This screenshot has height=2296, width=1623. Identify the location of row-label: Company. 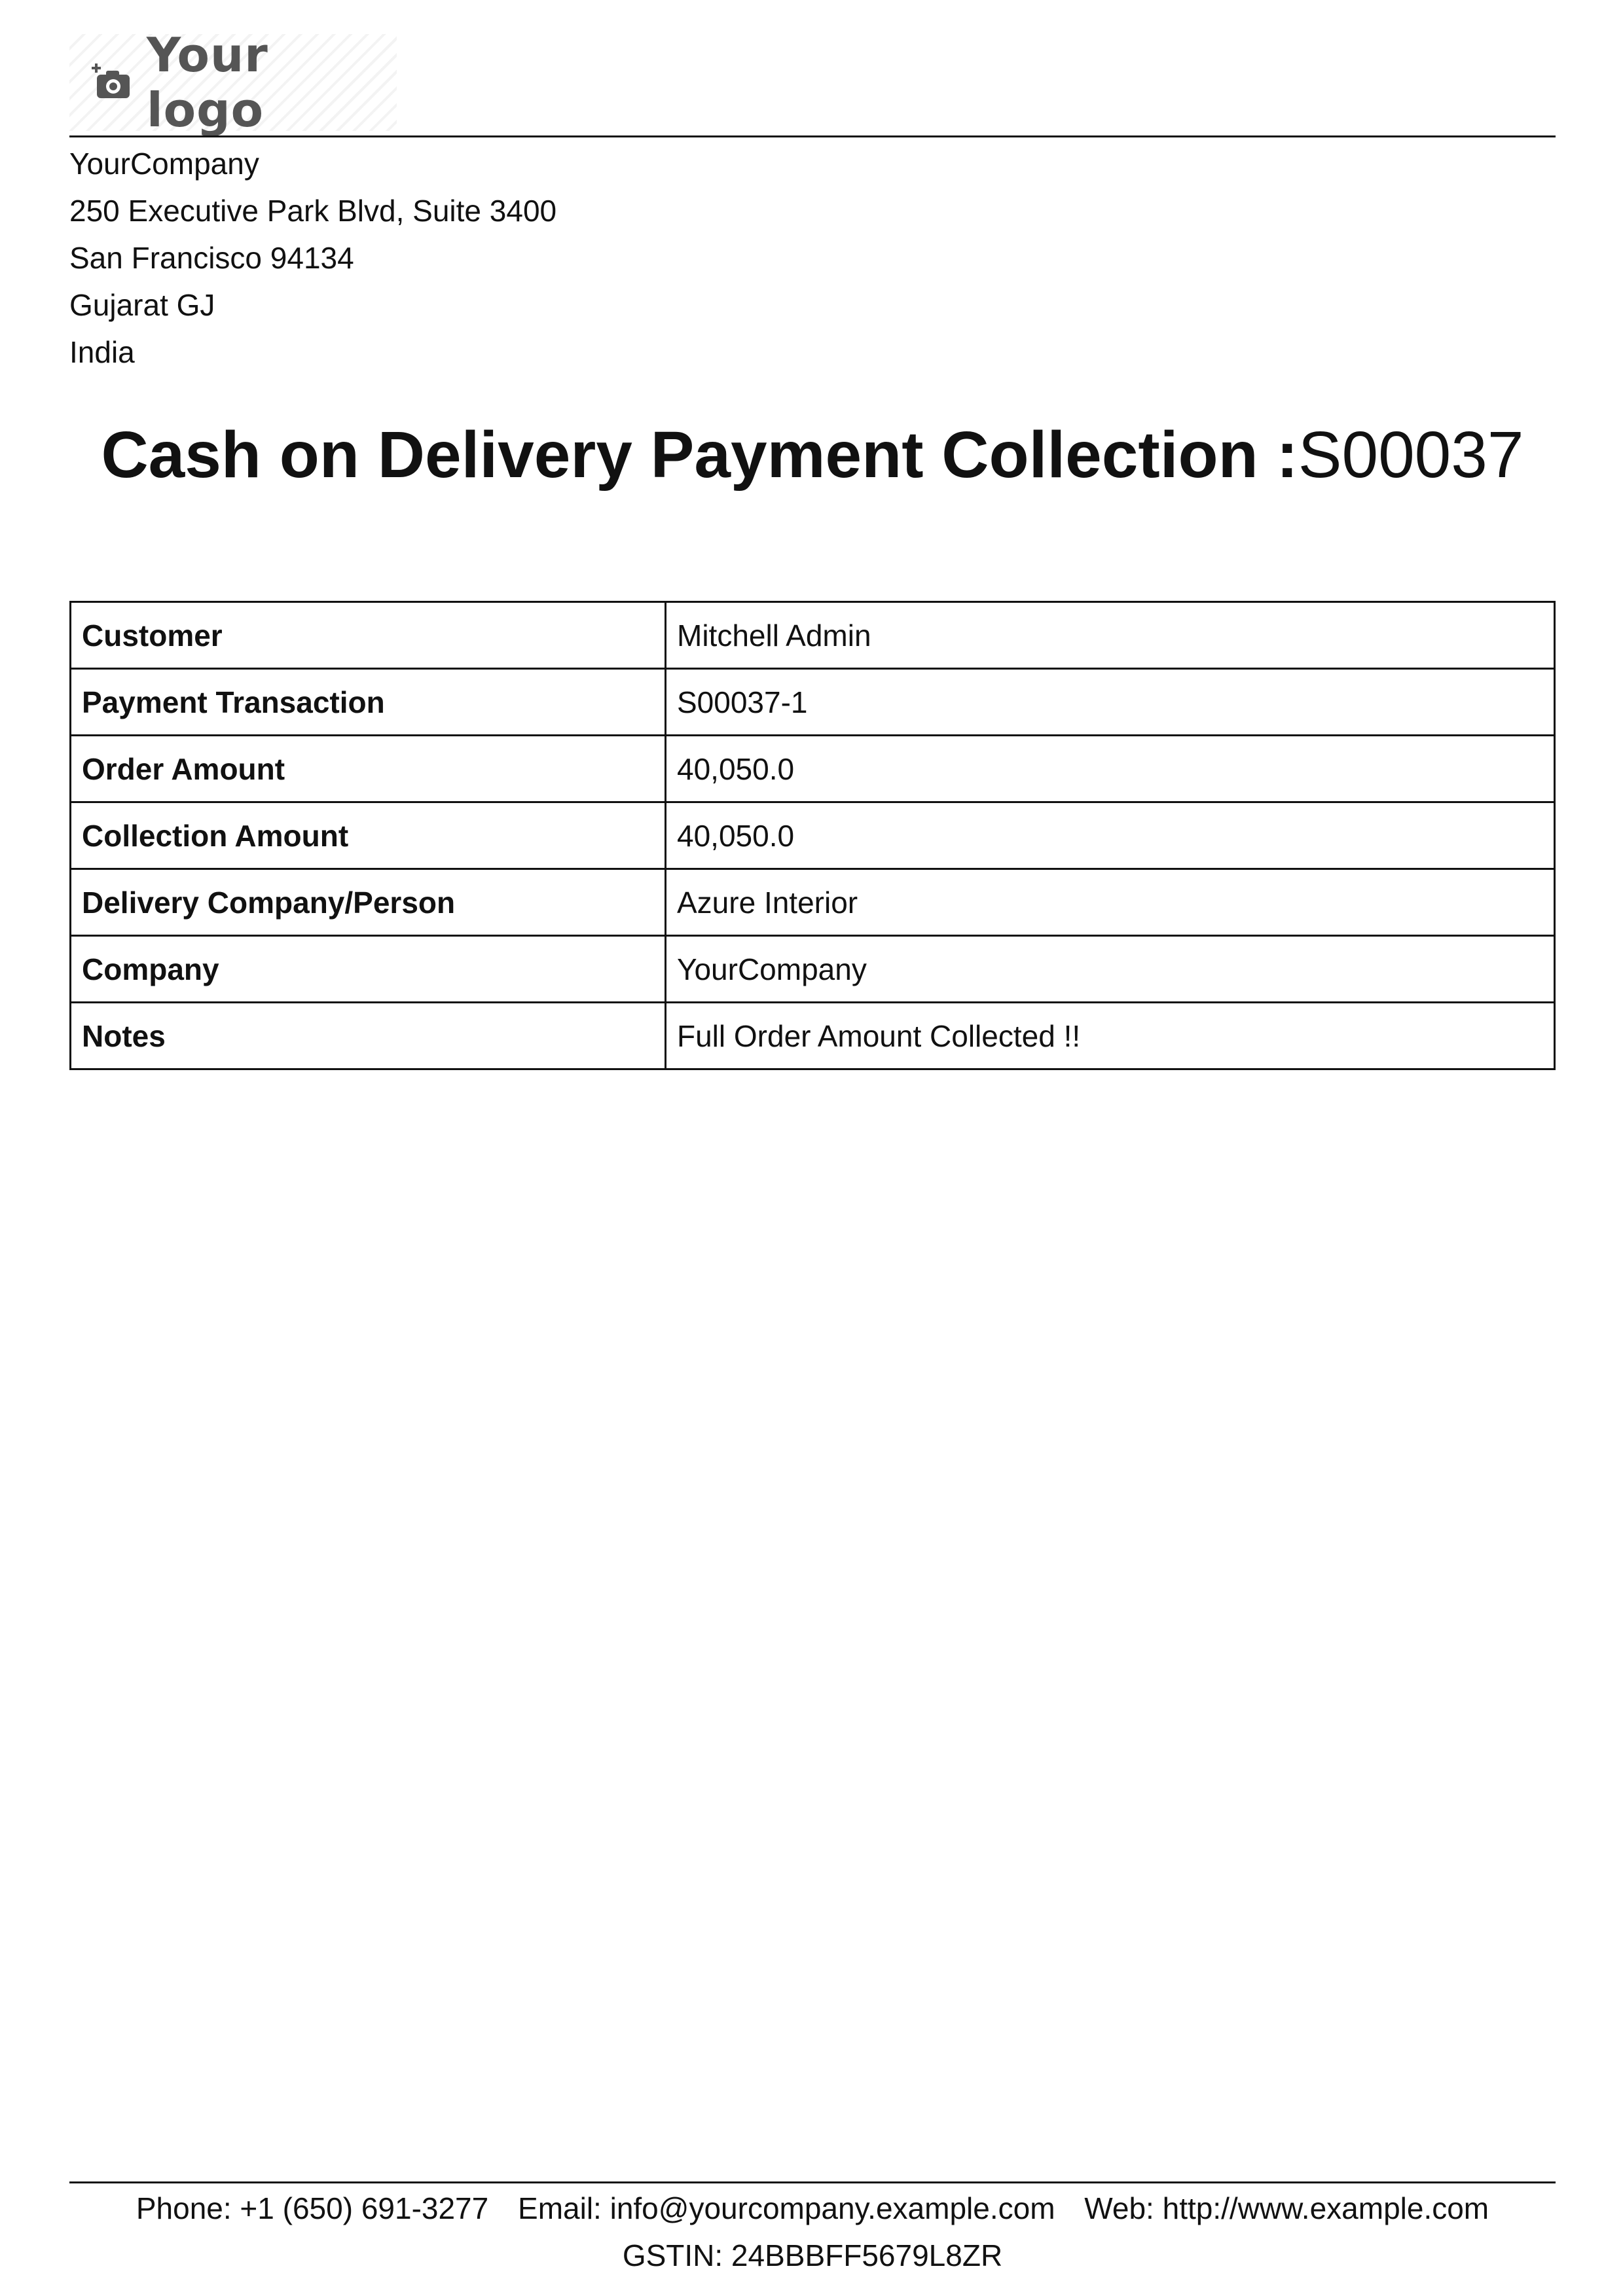
(367, 969).